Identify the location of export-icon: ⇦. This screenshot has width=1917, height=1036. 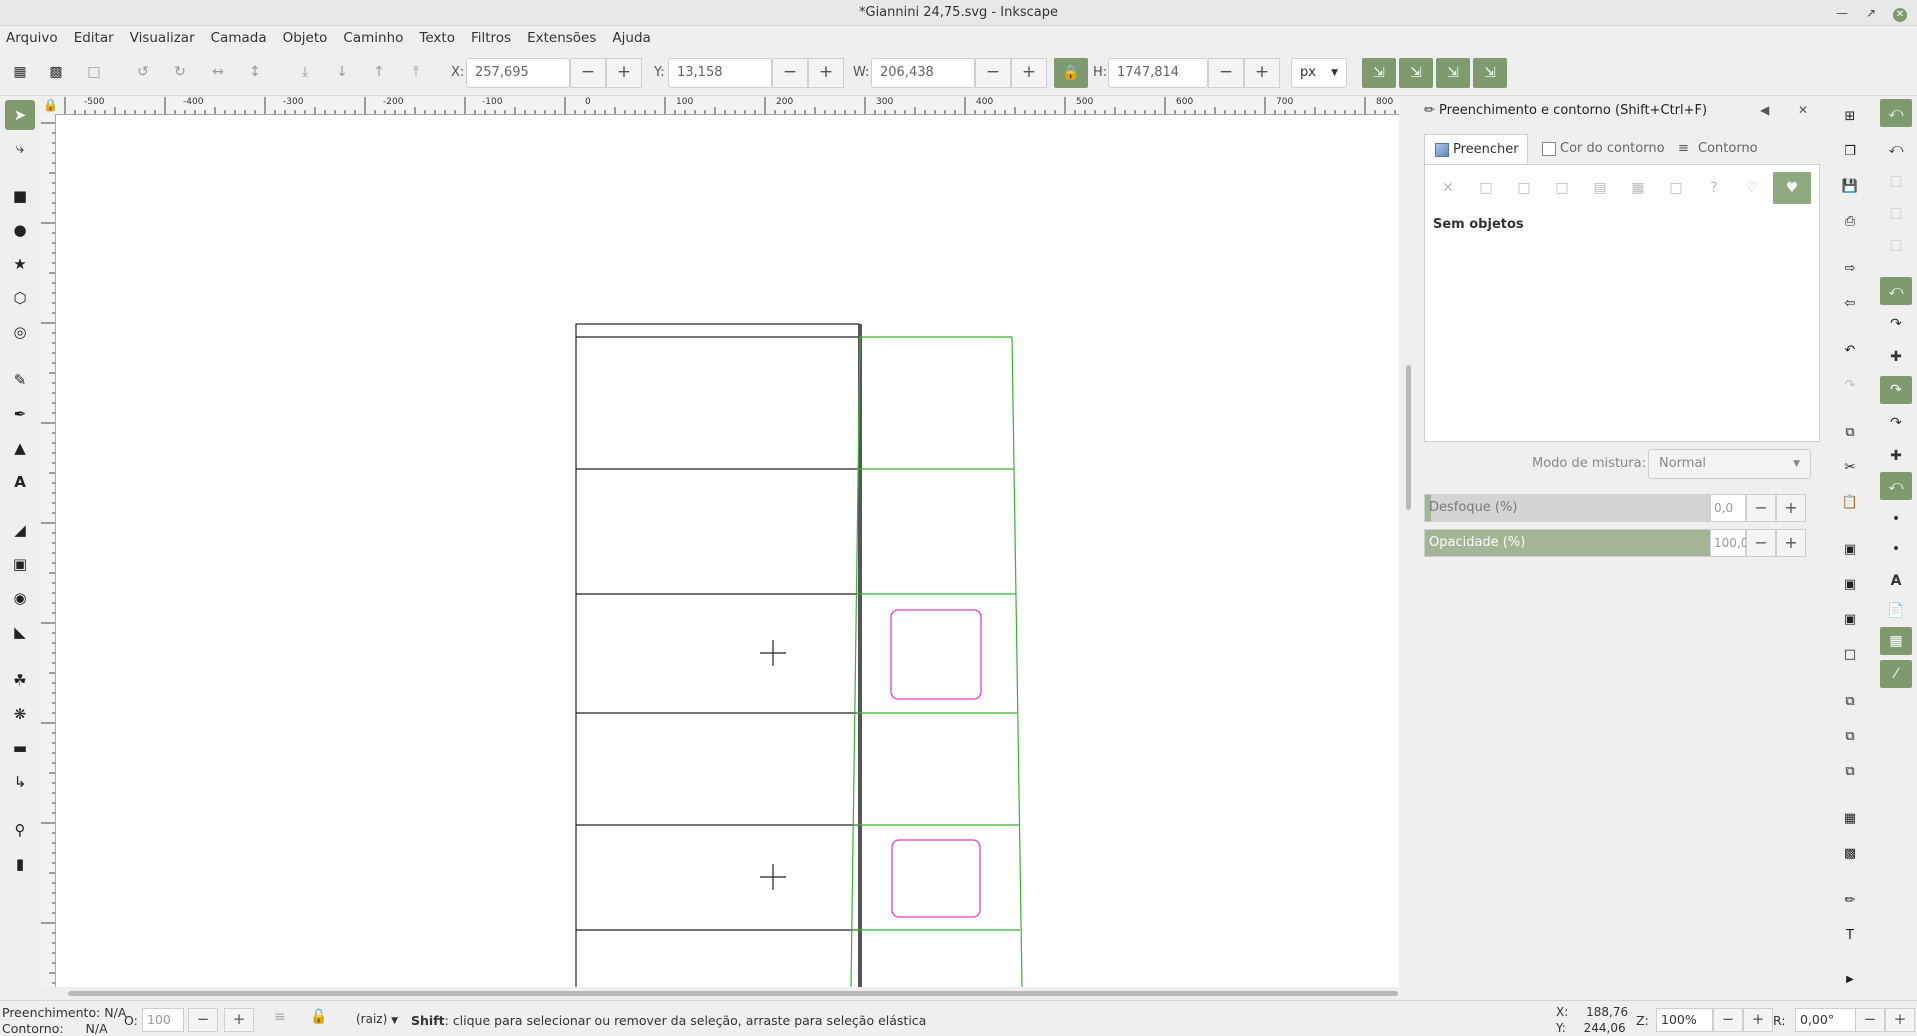
(1850, 304).